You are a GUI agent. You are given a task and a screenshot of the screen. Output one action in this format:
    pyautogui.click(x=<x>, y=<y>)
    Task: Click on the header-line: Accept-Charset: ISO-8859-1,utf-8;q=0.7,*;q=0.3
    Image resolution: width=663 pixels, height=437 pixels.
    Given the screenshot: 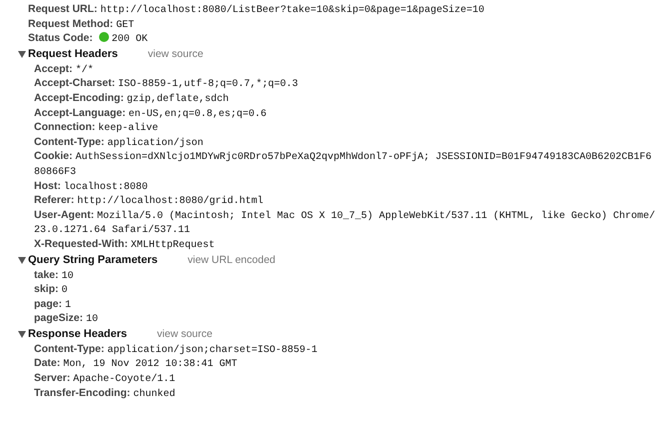 What is the action you would take?
    pyautogui.click(x=166, y=83)
    